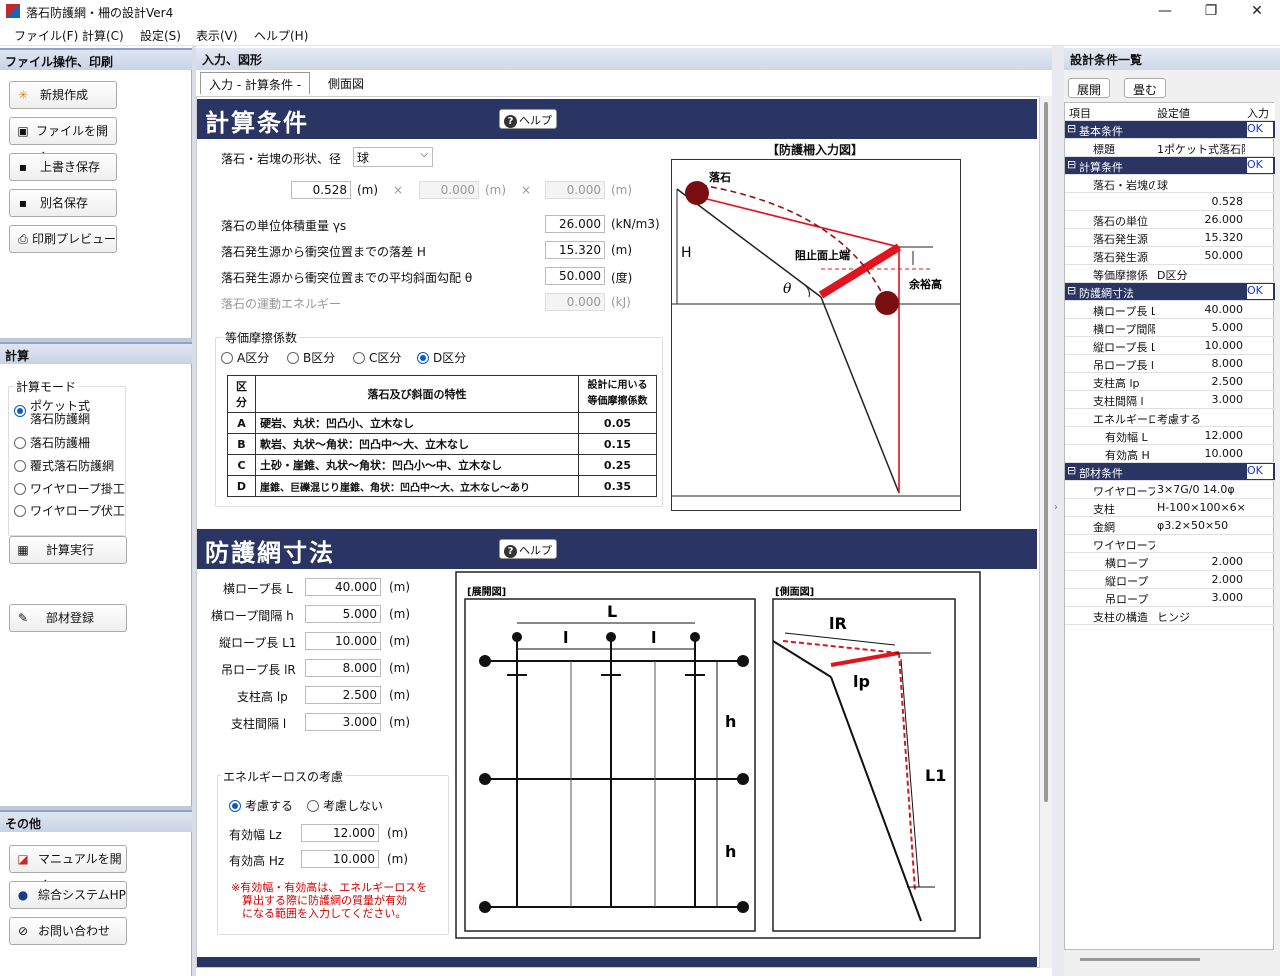  Describe the element at coordinates (1170, 382) in the screenshot. I see `tree-row: 支柱高 lp 2.500` at that location.